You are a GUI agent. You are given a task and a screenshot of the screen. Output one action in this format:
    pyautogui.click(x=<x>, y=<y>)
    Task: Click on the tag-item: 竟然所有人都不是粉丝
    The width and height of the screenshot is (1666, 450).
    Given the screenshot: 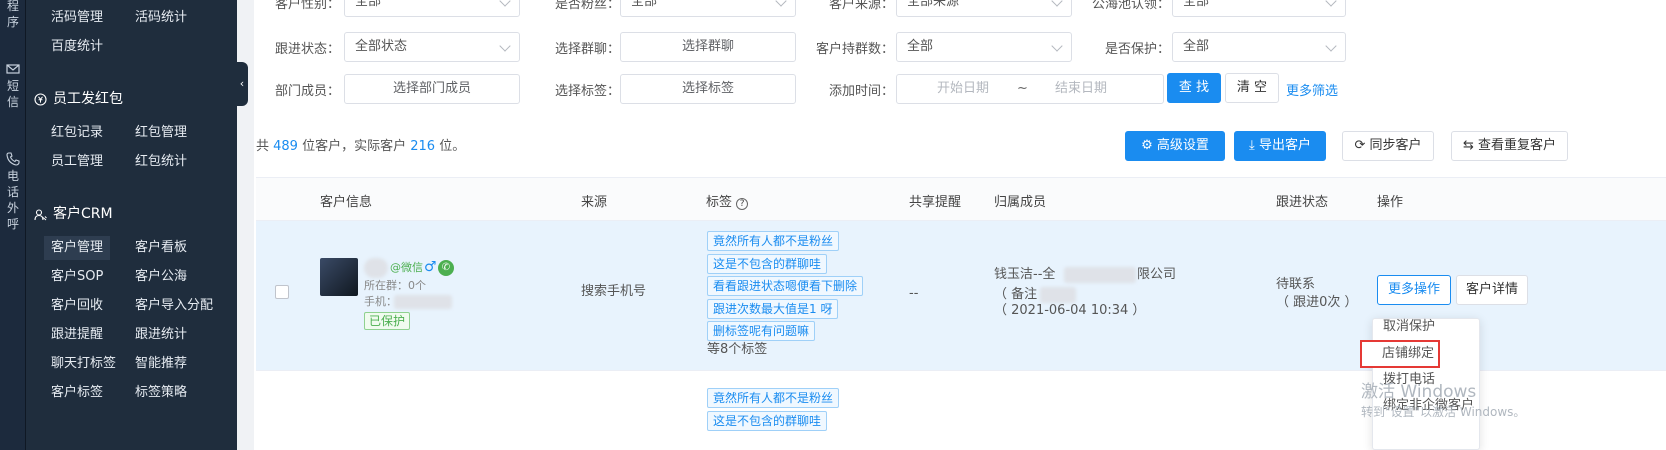 What is the action you would take?
    pyautogui.click(x=773, y=398)
    